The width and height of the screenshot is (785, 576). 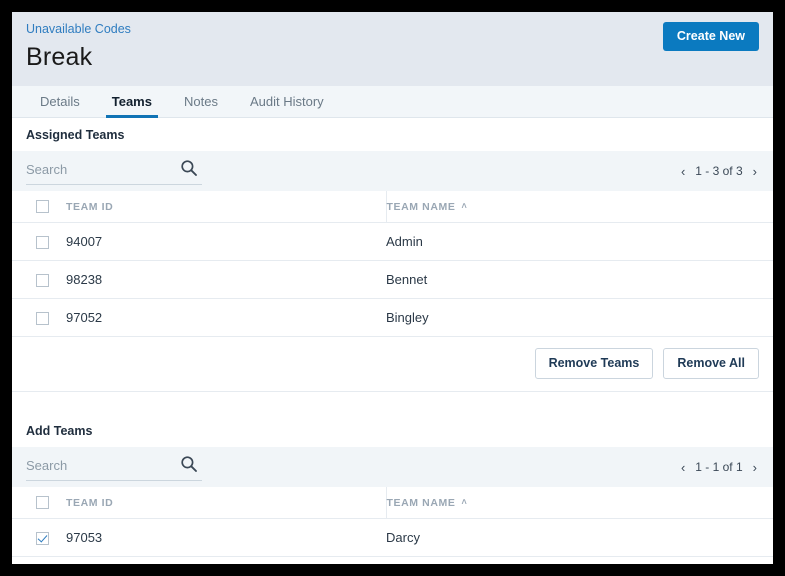 I want to click on assigned-pager-label: 1 - 3 of 3, so click(x=719, y=171).